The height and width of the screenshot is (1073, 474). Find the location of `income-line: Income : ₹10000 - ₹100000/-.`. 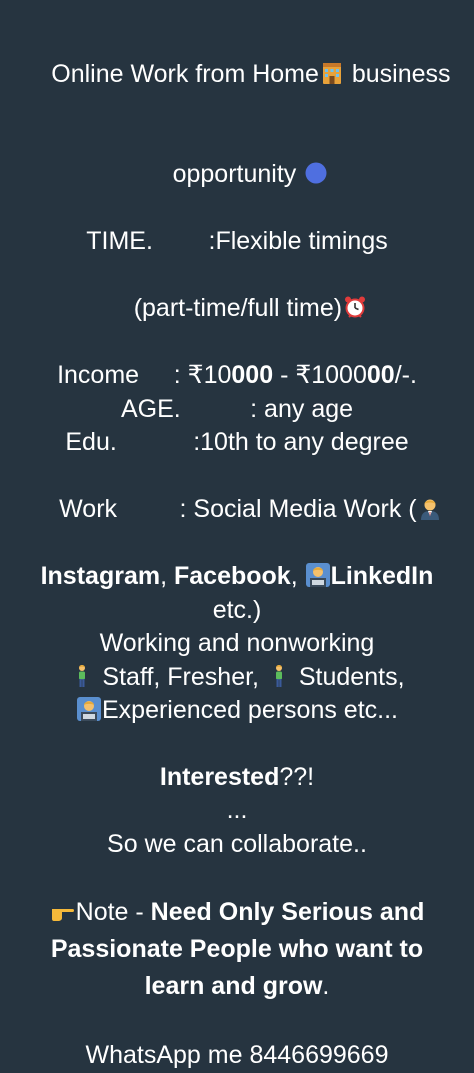

income-line: Income : ₹10000 - ₹100000/-. is located at coordinates (237, 376).